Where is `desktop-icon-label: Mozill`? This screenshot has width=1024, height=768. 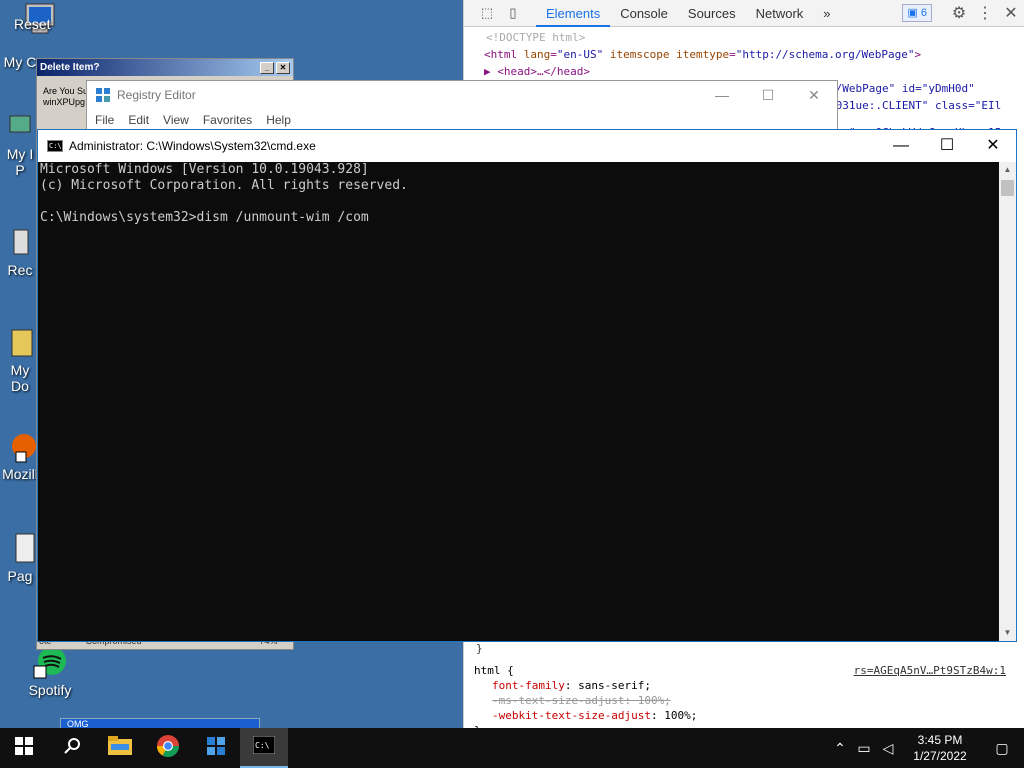 desktop-icon-label: Mozill is located at coordinates (20, 474).